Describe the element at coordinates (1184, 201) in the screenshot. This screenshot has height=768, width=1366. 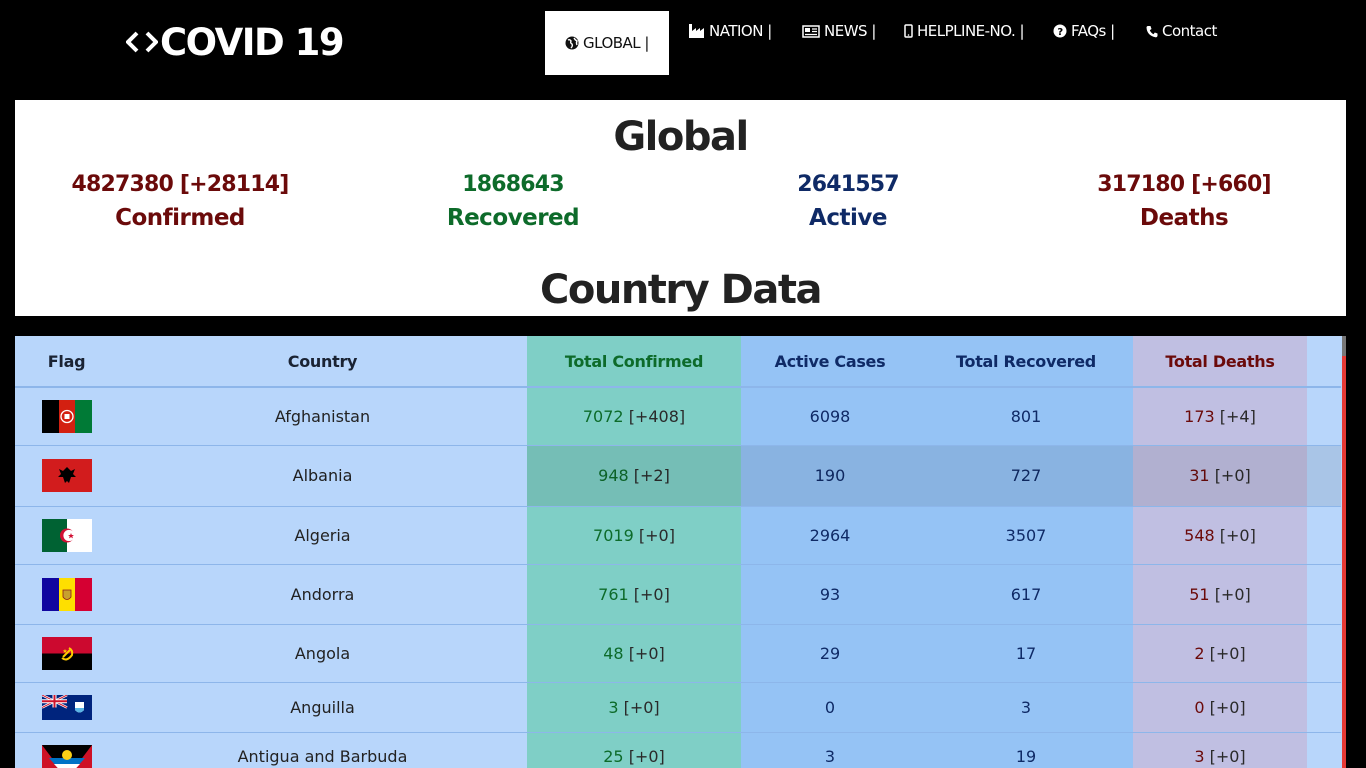
I see `deaths-stat: 317180 [+660] Deaths` at that location.